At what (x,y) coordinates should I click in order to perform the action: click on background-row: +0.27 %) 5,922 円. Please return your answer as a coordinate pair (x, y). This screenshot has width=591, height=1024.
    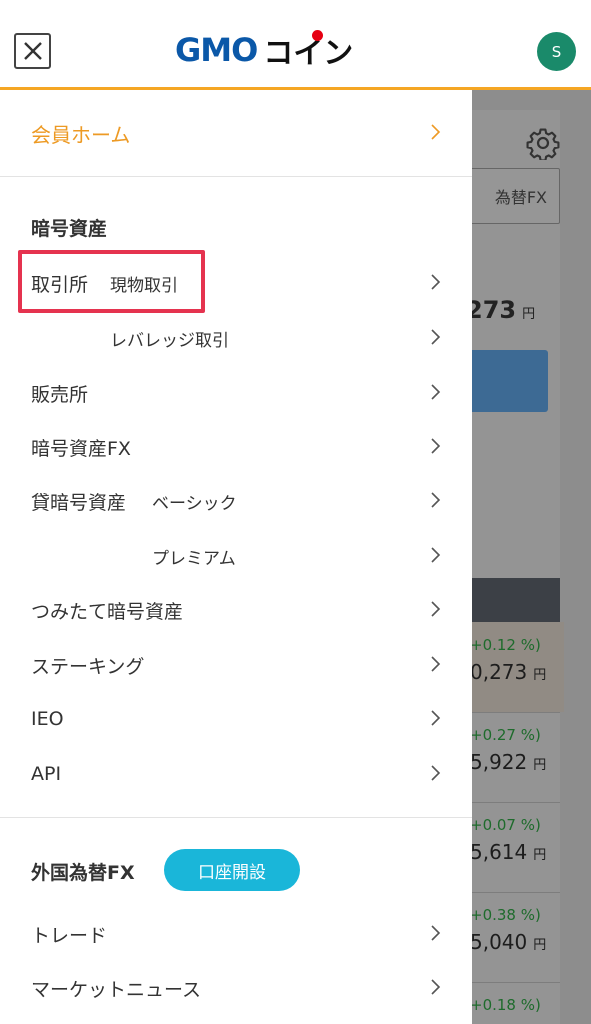
    Looking at the image, I should click on (509, 750).